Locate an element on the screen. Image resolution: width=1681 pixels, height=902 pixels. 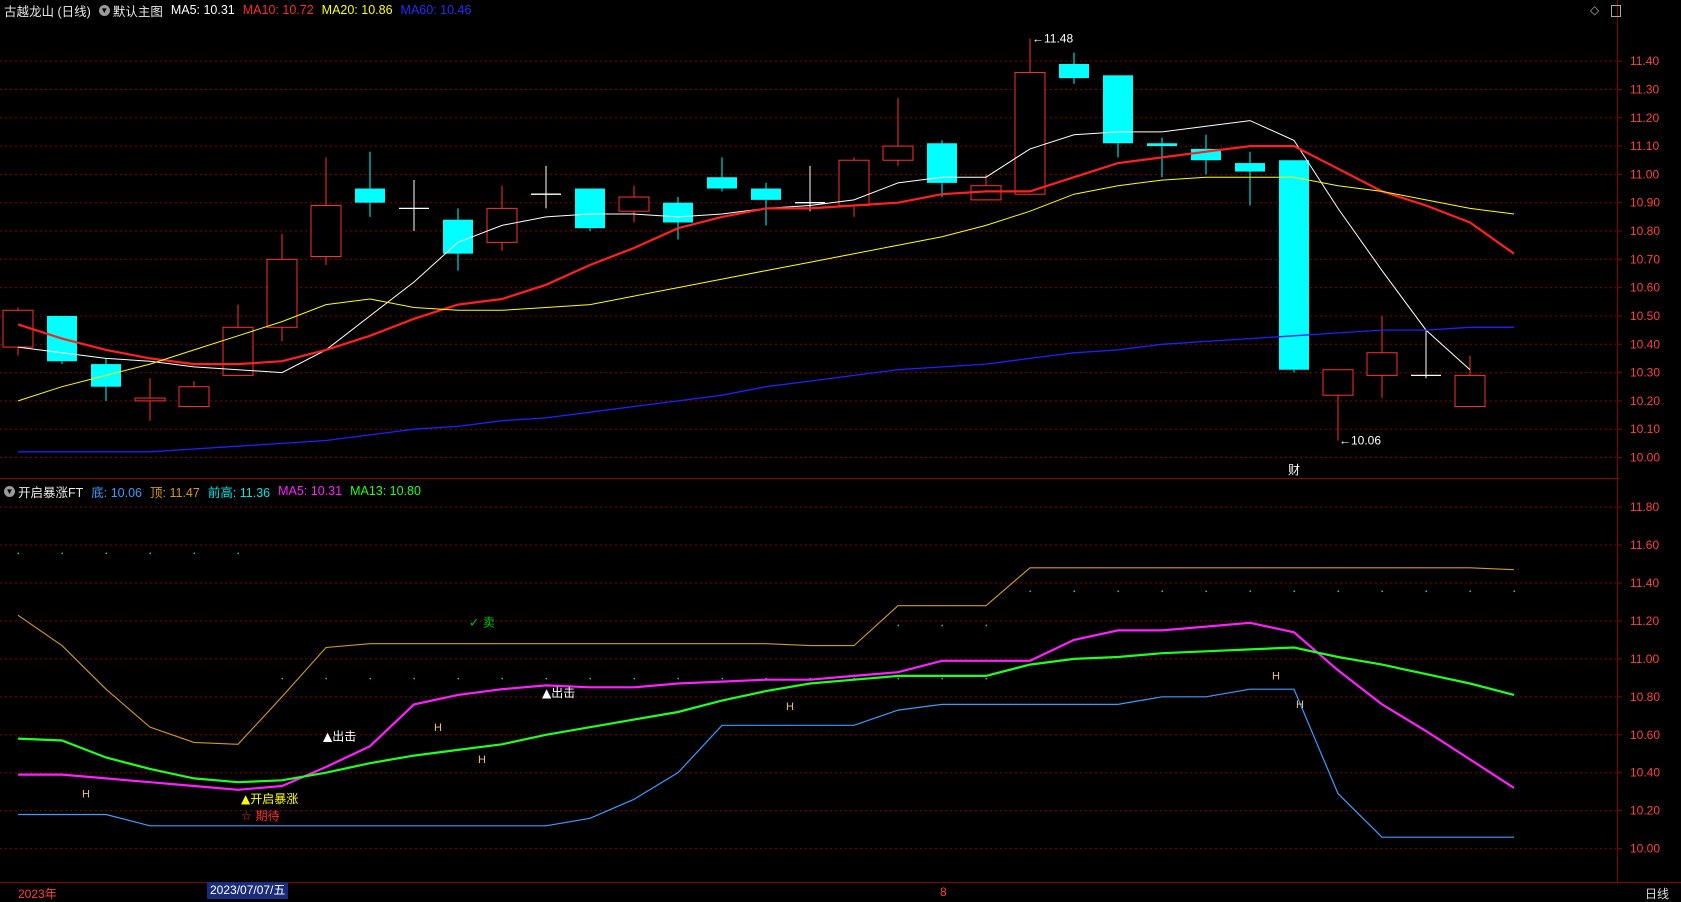
panel-separator is located at coordinates (810, 478).